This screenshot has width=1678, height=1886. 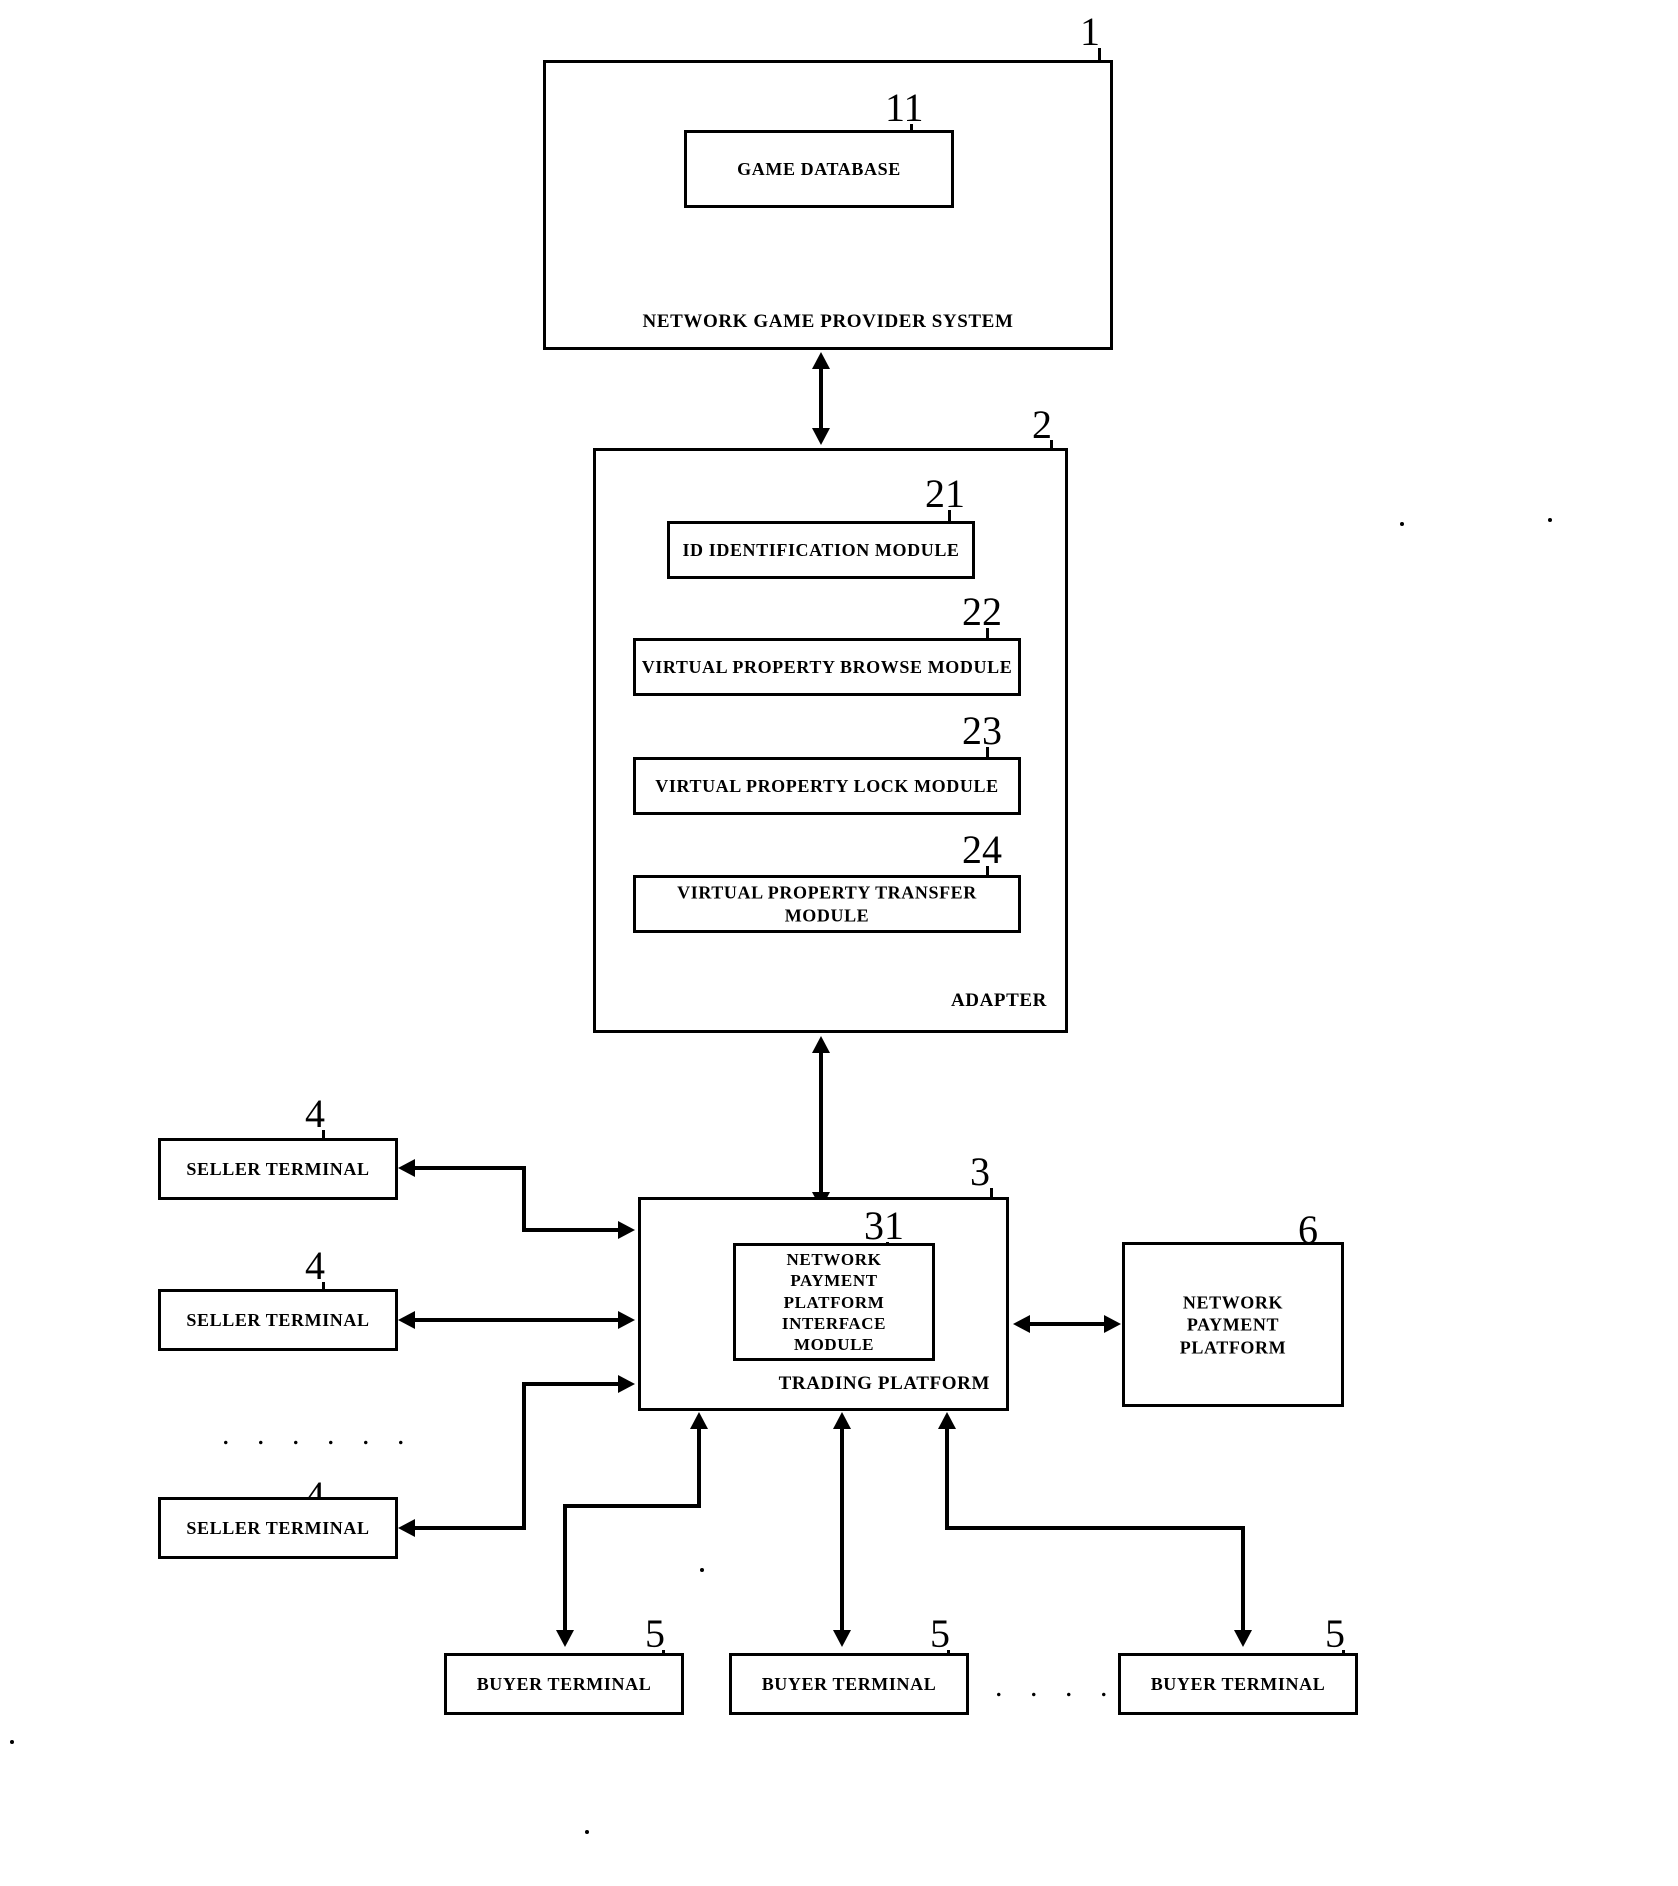 I want to click on seller-2-link, so click(x=516, y=1320).